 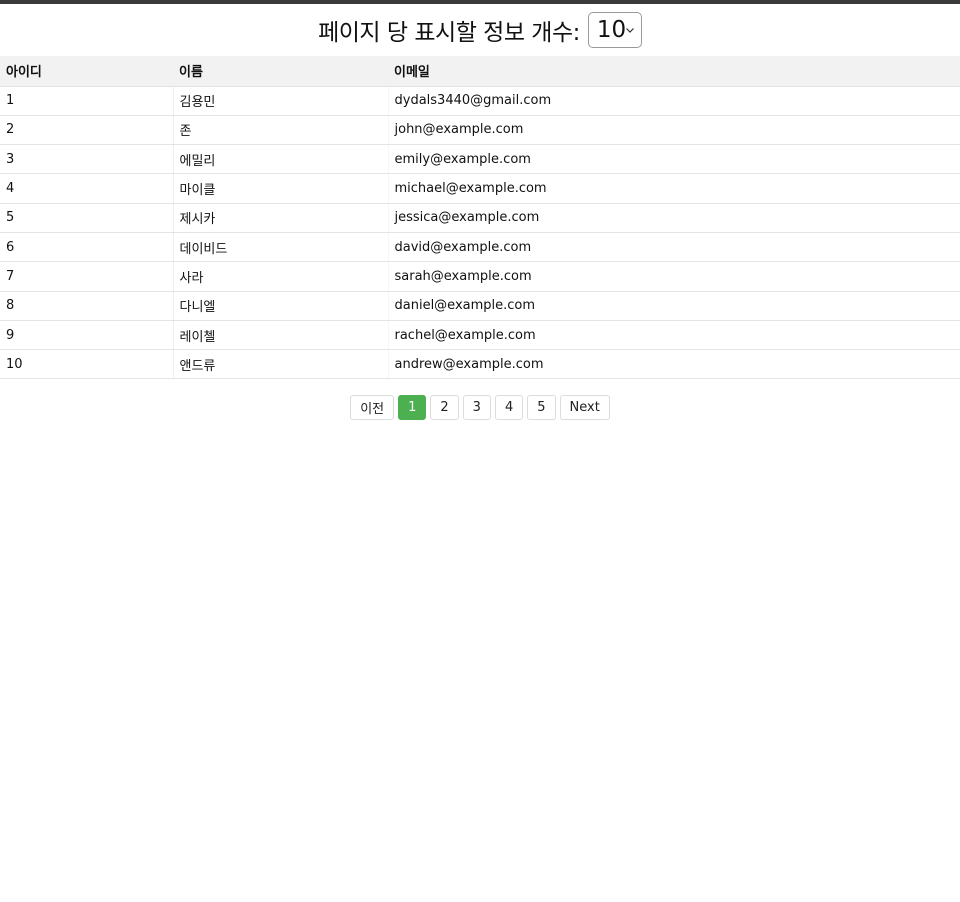 I want to click on cell-name: 다니엘, so click(x=280, y=306).